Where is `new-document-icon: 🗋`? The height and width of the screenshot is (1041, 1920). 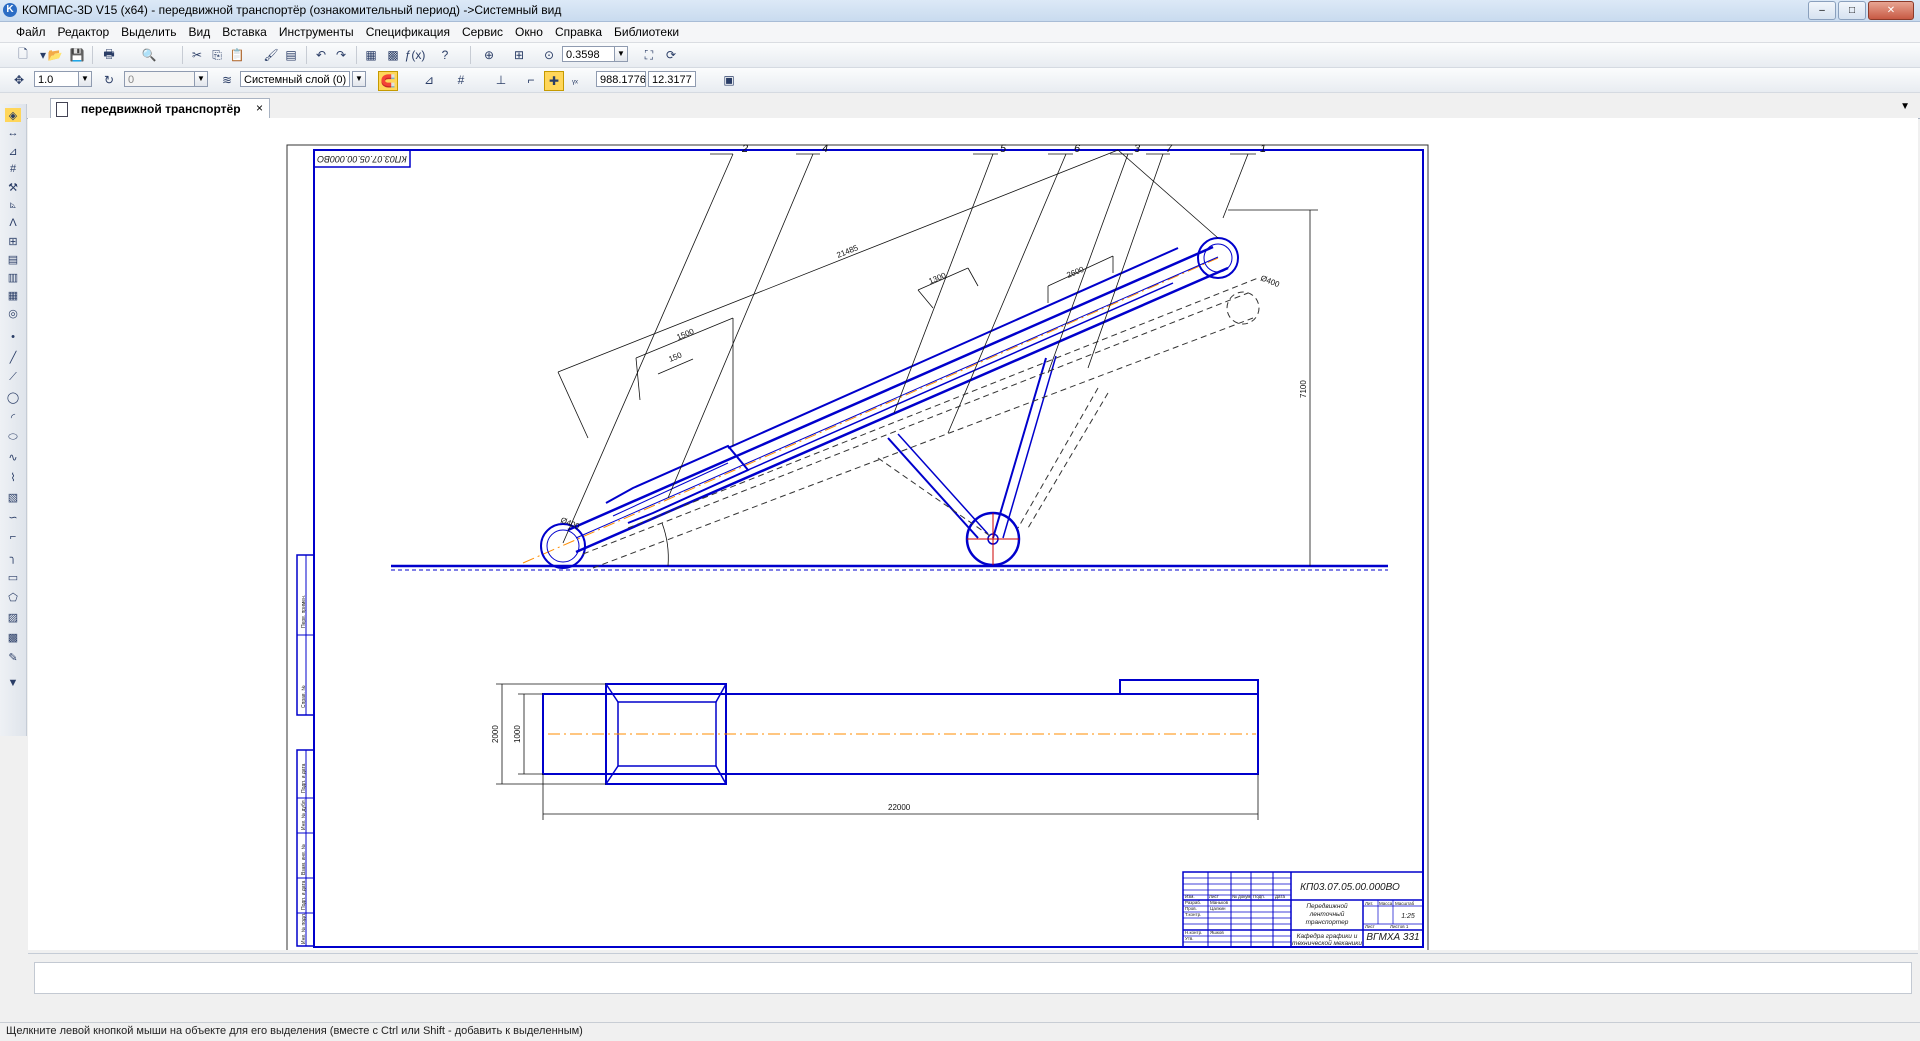 new-document-icon: 🗋 is located at coordinates (23, 55).